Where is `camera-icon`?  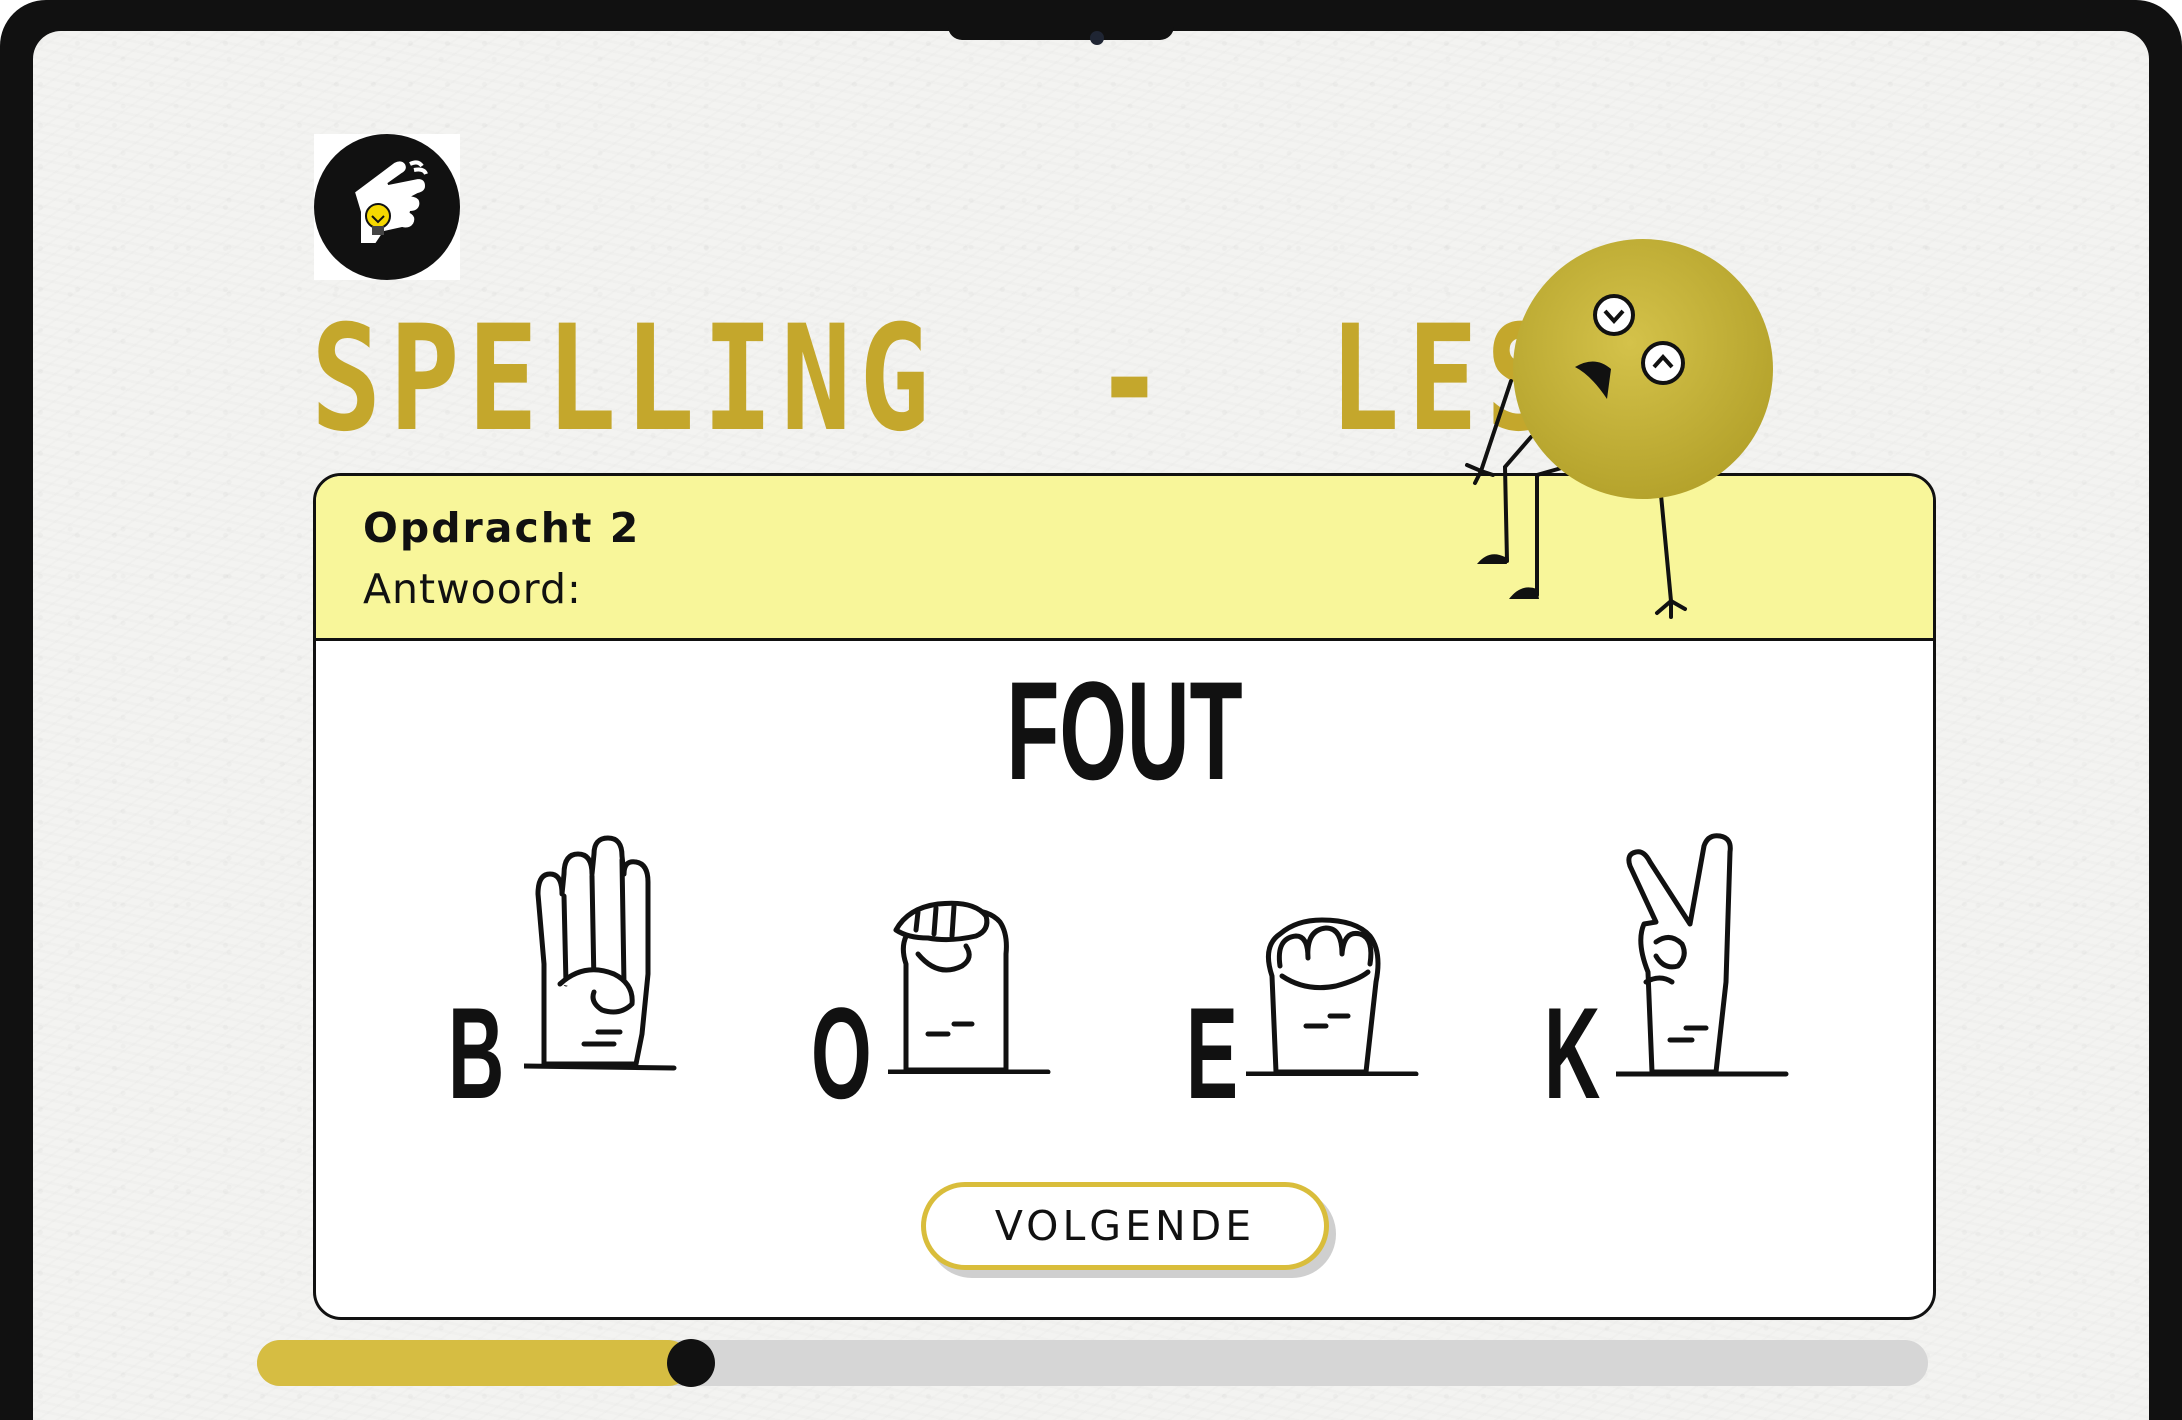 camera-icon is located at coordinates (1097, 38).